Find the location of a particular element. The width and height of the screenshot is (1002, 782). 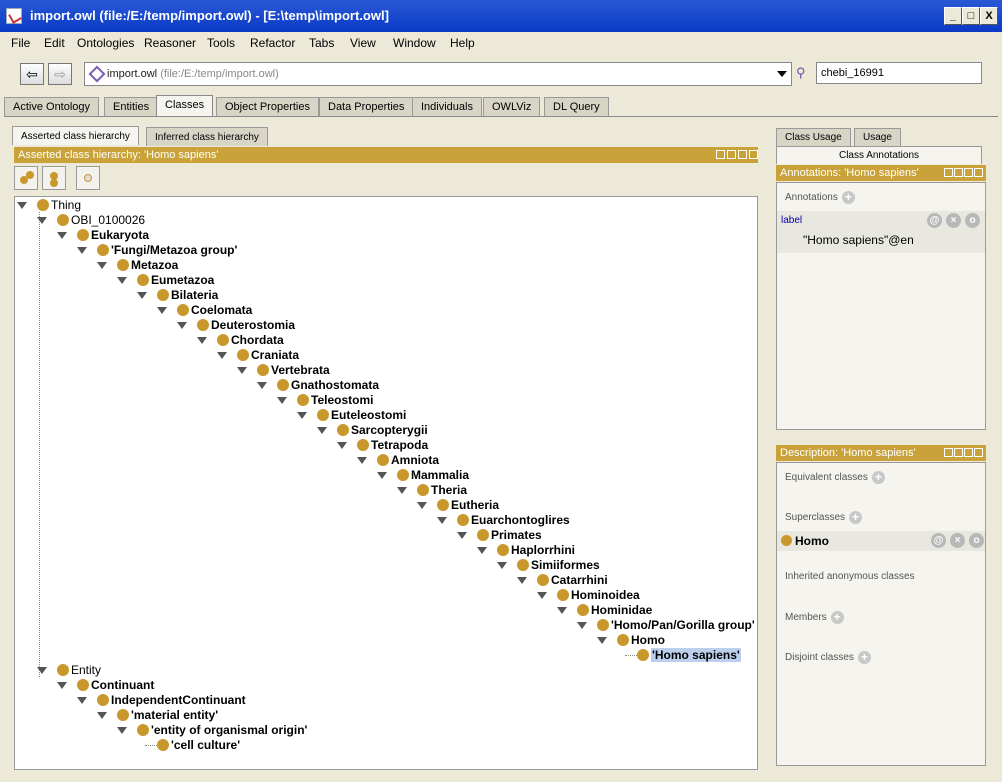

add-sibling-class-button is located at coordinates (54, 178).